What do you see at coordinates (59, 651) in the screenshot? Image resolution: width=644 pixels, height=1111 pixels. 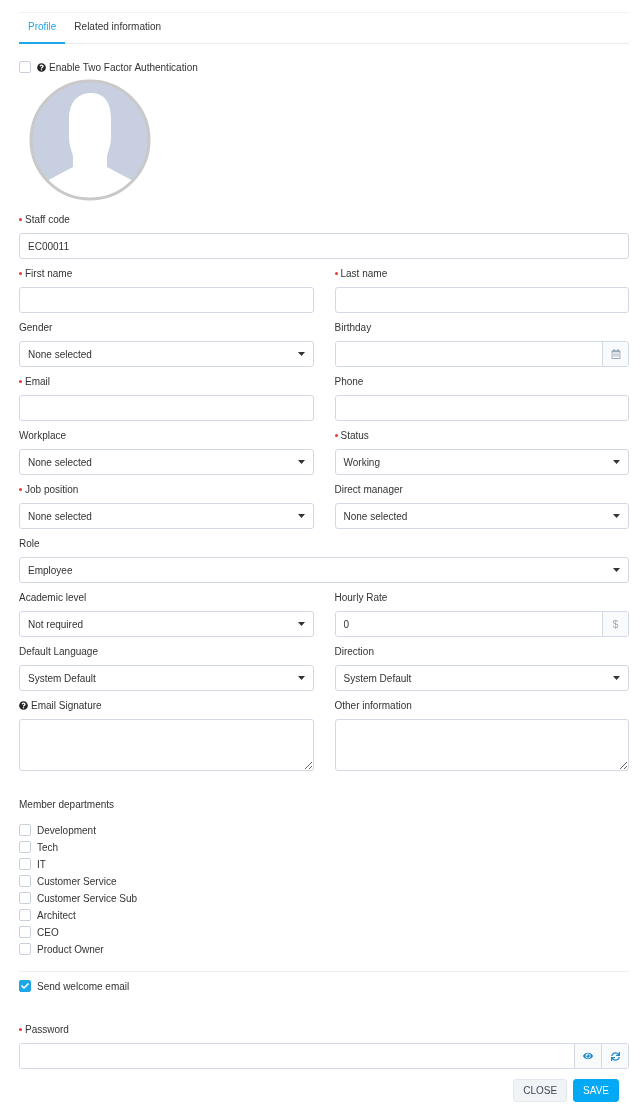 I see `field-label: Default Language` at bounding box center [59, 651].